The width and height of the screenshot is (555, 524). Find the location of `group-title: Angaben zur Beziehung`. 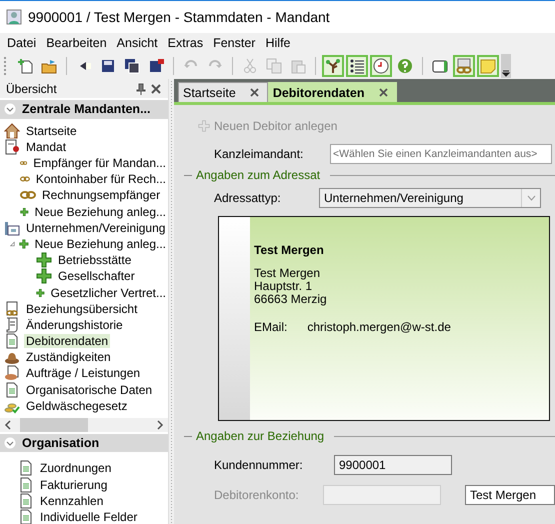

group-title: Angaben zur Beziehung is located at coordinates (260, 436).